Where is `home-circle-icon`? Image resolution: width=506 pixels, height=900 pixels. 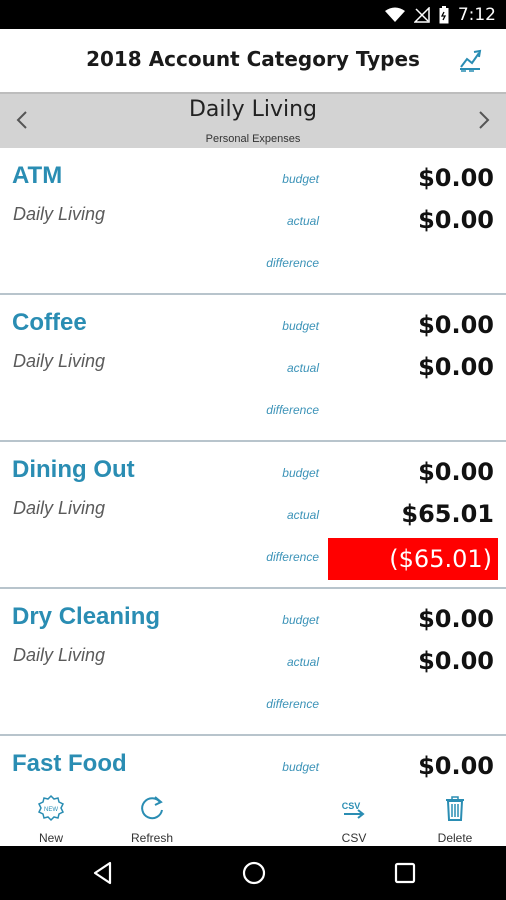 home-circle-icon is located at coordinates (254, 873).